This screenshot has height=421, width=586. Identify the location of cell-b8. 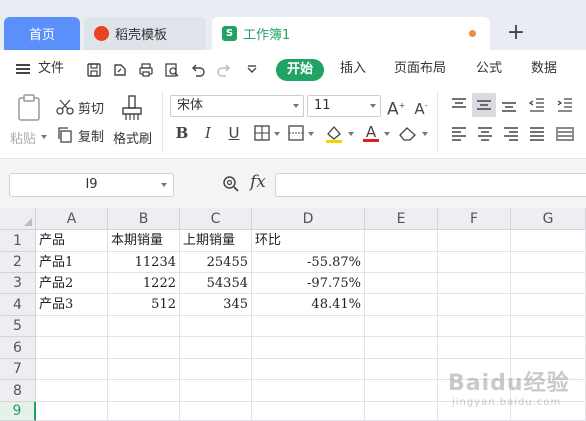
(144, 391).